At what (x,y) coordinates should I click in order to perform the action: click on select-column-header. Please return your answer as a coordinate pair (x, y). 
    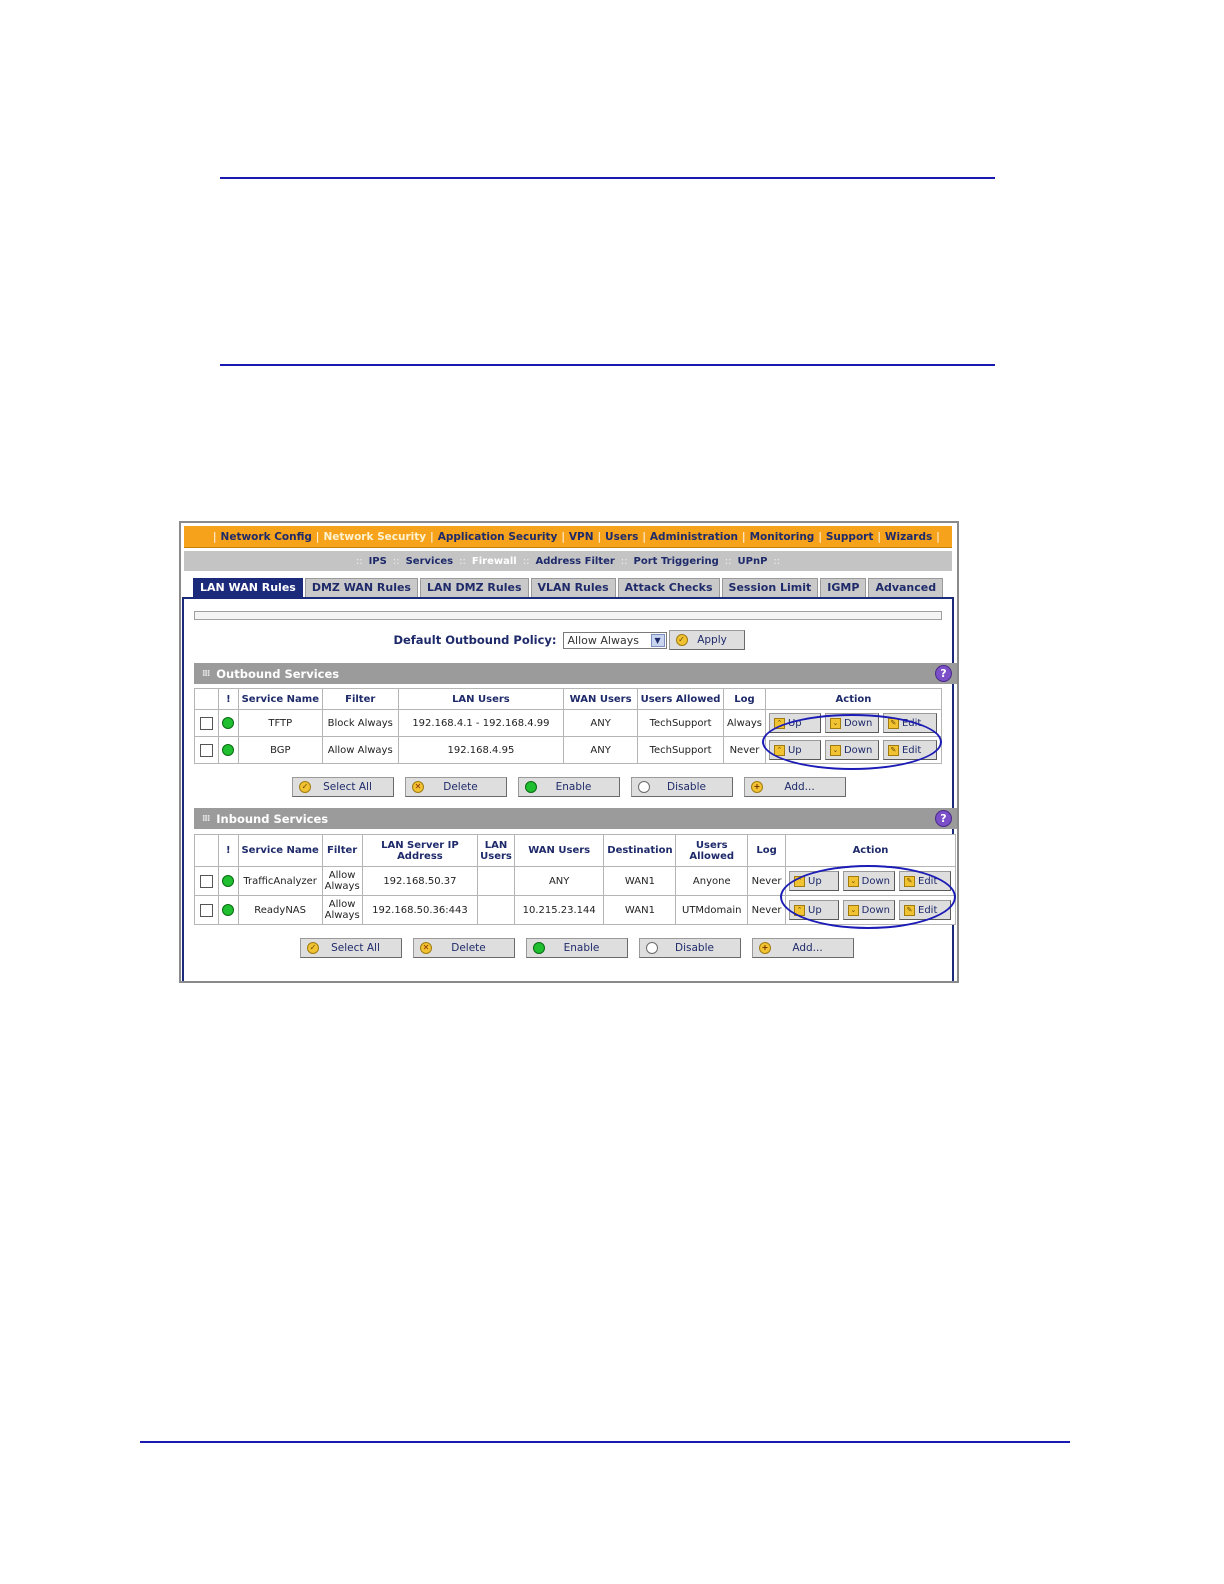
    Looking at the image, I should click on (206, 850).